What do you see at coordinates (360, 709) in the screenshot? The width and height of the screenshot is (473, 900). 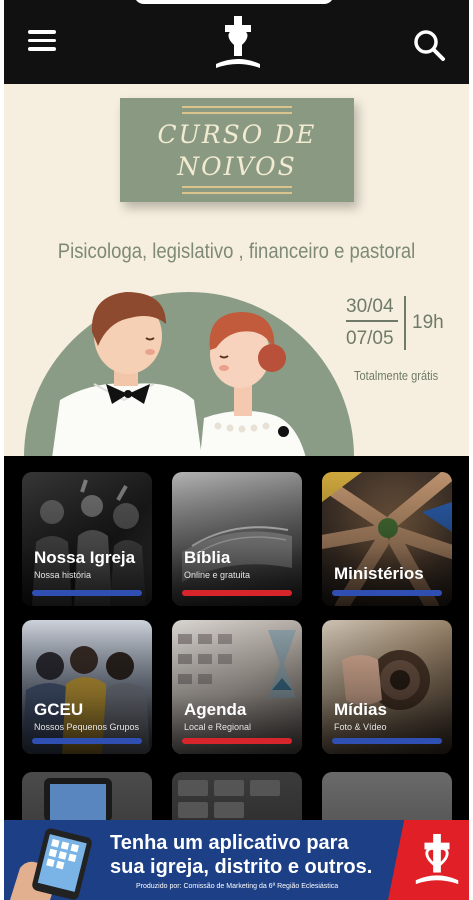 I see `tile-label: Mídias` at bounding box center [360, 709].